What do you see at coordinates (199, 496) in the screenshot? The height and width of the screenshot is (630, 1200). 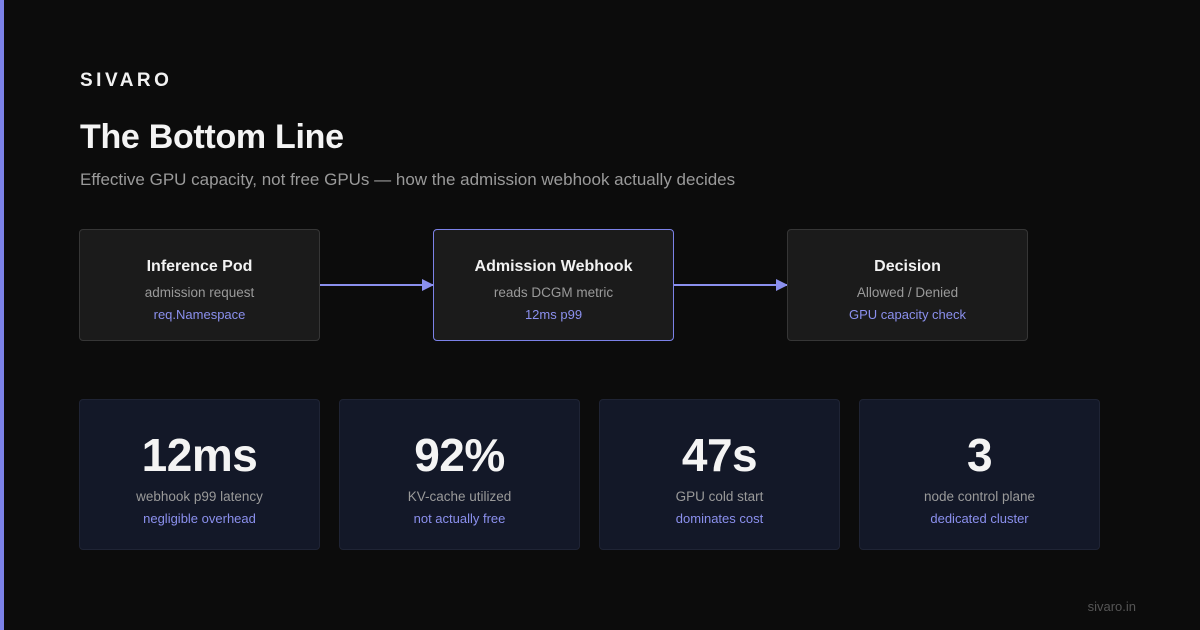 I see `stat-label: webhook p99 latency` at bounding box center [199, 496].